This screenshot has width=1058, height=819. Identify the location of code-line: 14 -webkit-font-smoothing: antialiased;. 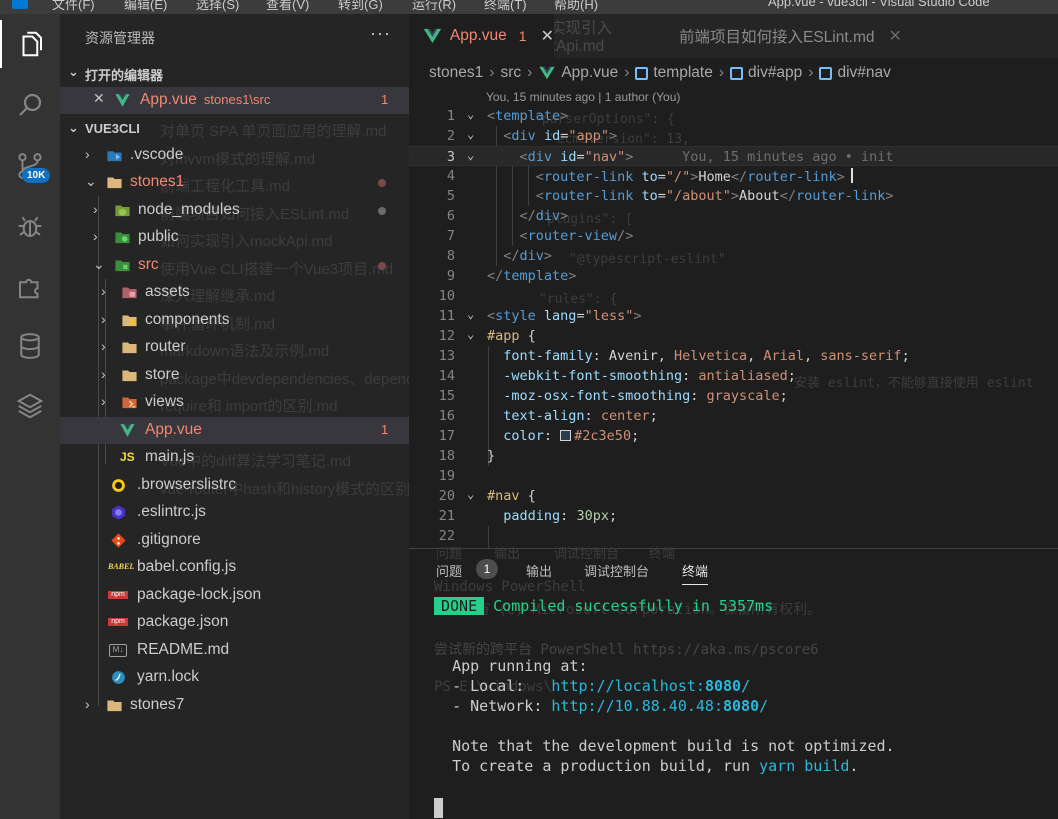
(617, 376).